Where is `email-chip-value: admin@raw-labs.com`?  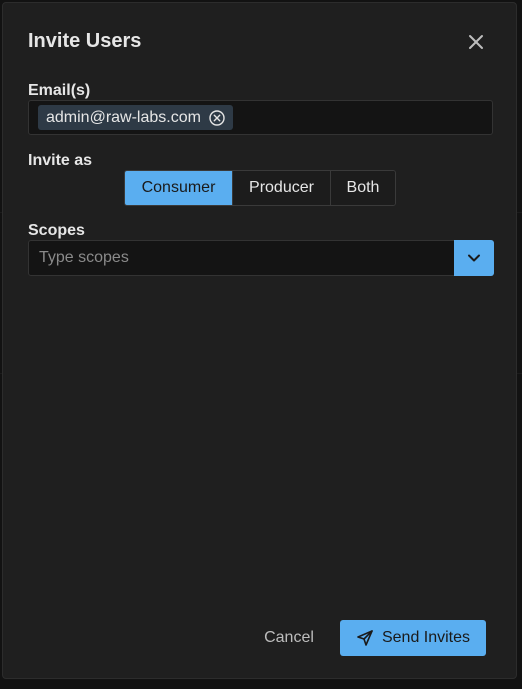 email-chip-value: admin@raw-labs.com is located at coordinates (123, 117).